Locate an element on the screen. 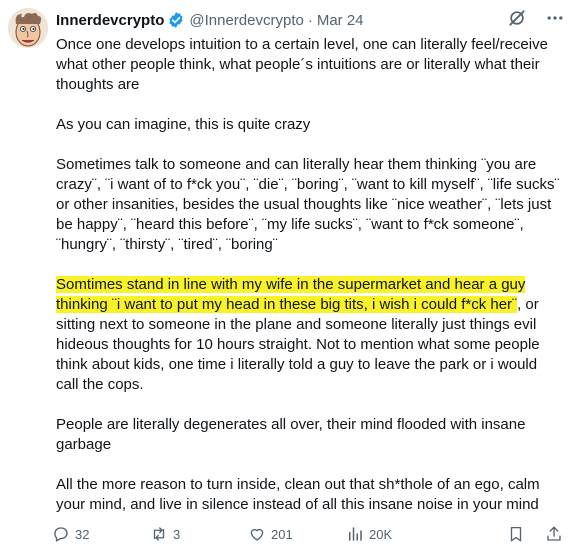  verified-badge-icon is located at coordinates (176, 20).